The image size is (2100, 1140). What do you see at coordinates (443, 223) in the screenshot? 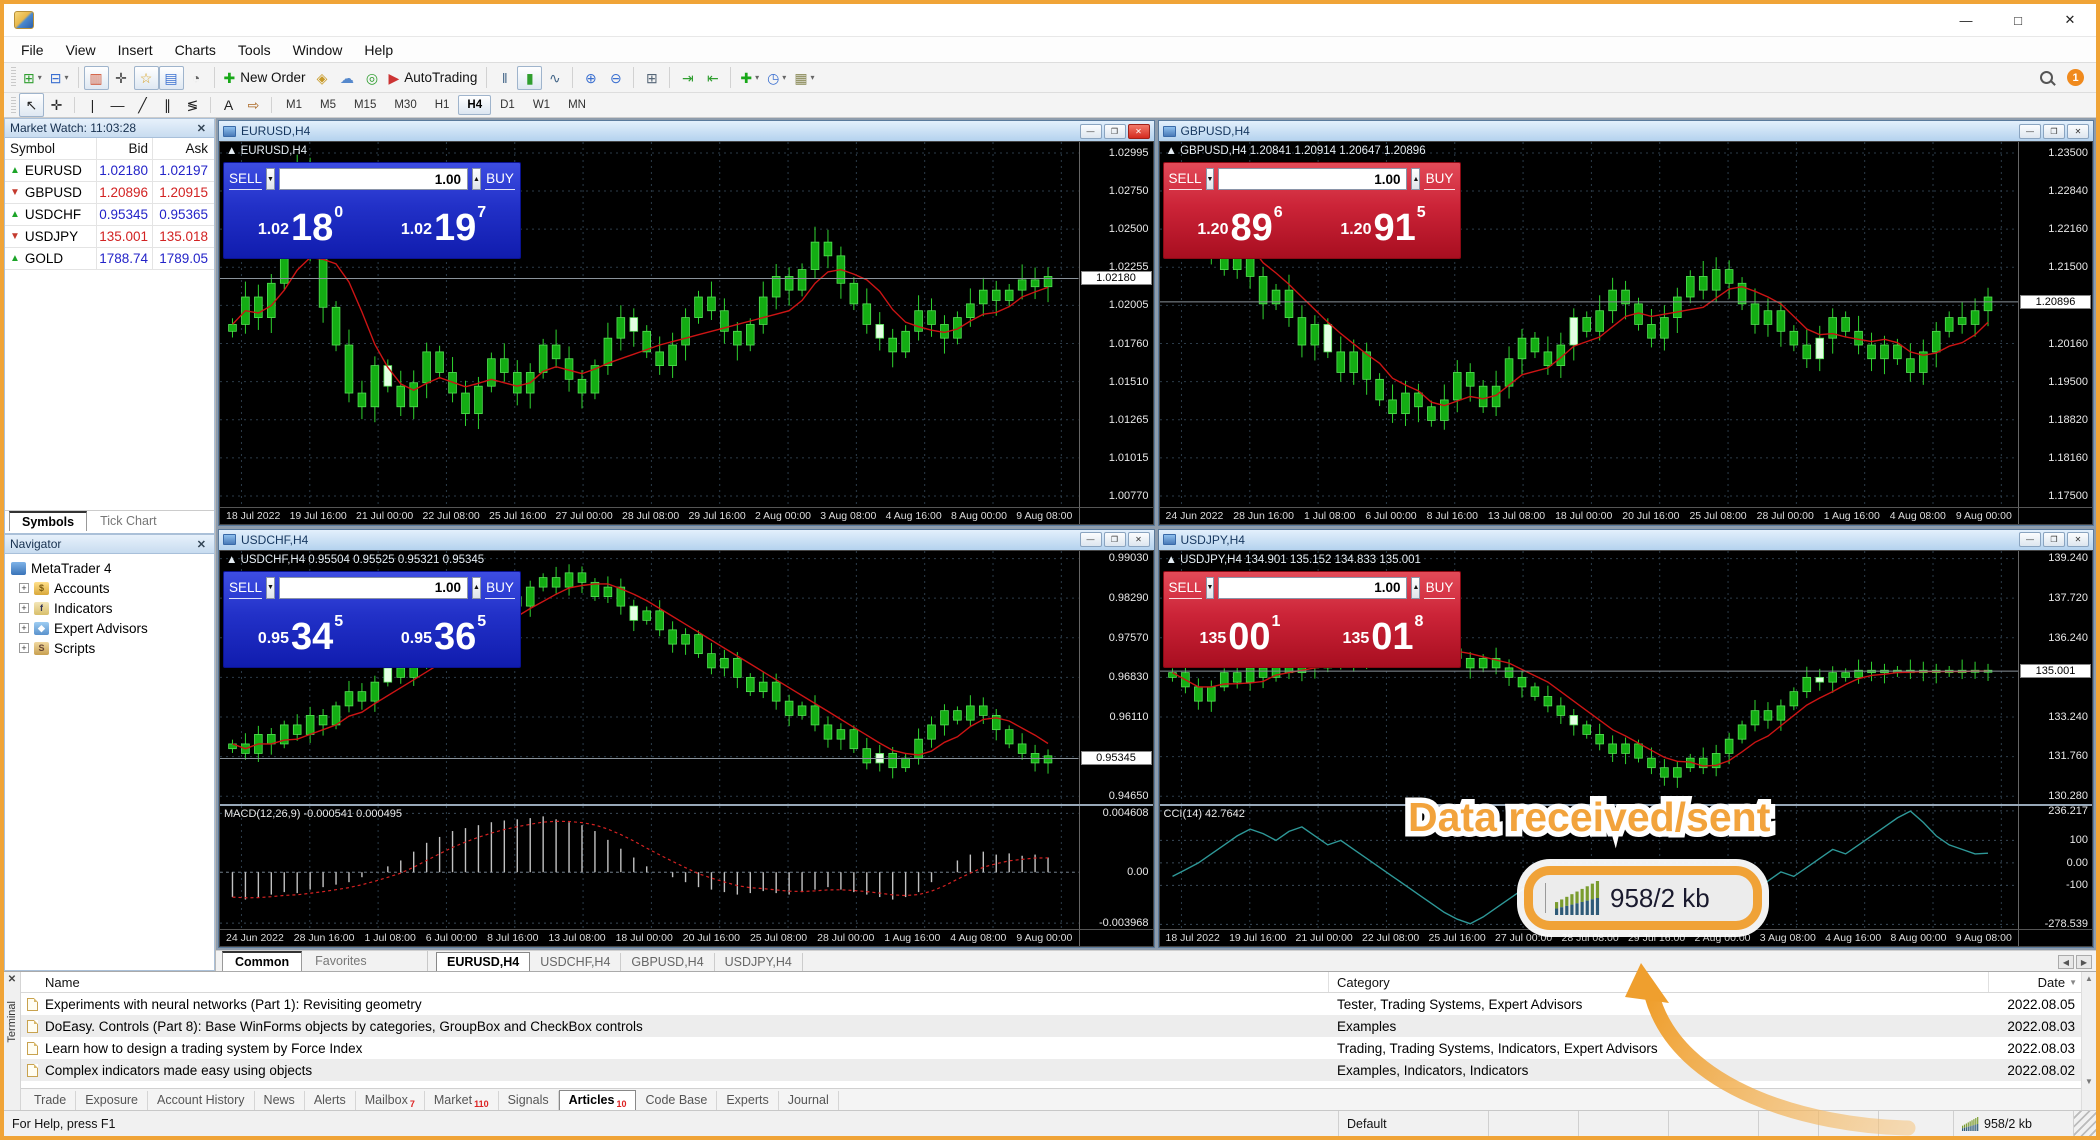
I see `ask-price-display: 1.02 19 7` at bounding box center [443, 223].